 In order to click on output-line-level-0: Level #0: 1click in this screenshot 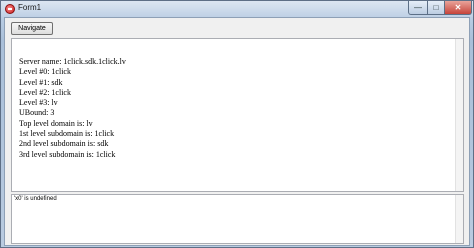, I will do `click(45, 72)`.